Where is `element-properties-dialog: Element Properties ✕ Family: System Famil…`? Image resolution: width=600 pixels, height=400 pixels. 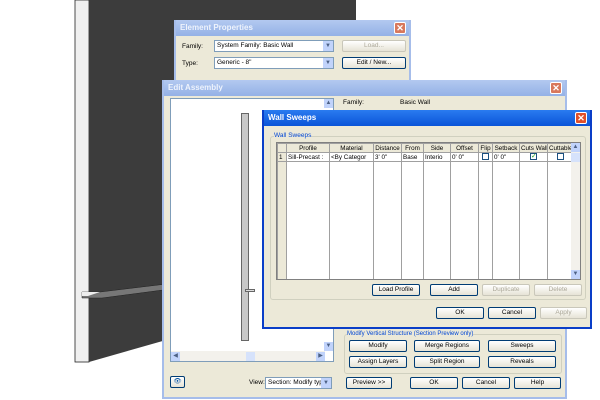 element-properties-dialog: Element Properties ✕ Family: System Famil… is located at coordinates (292, 51).